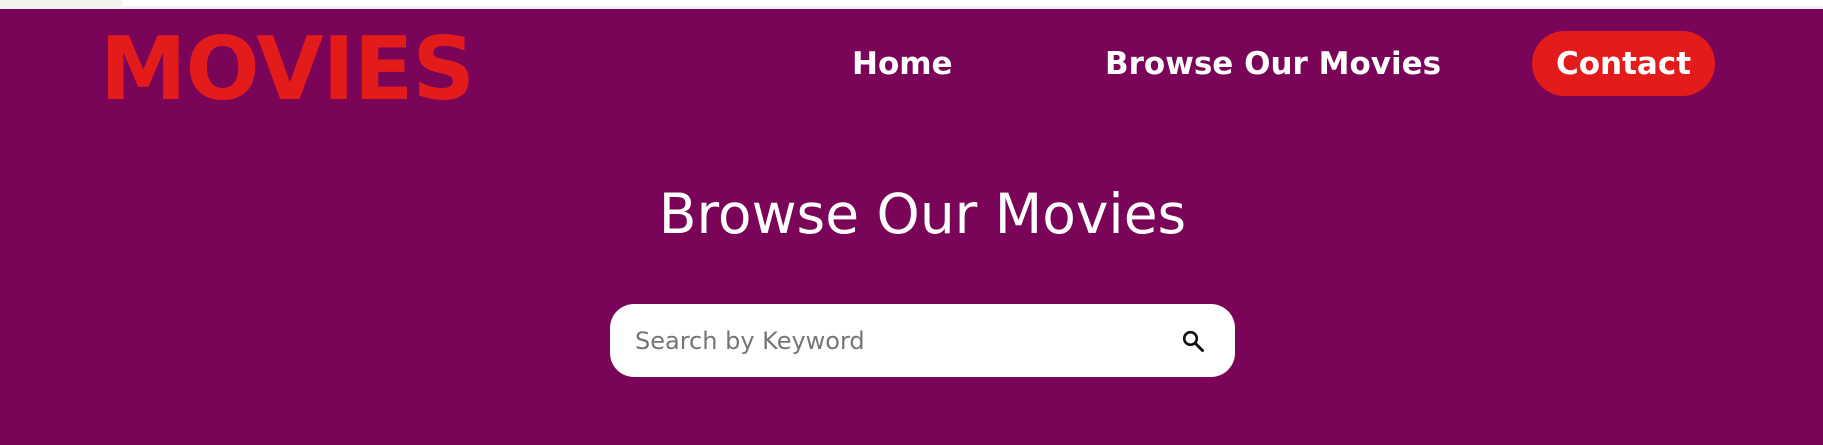 The height and width of the screenshot is (445, 1823). What do you see at coordinates (1193, 341) in the screenshot?
I see `search-icon` at bounding box center [1193, 341].